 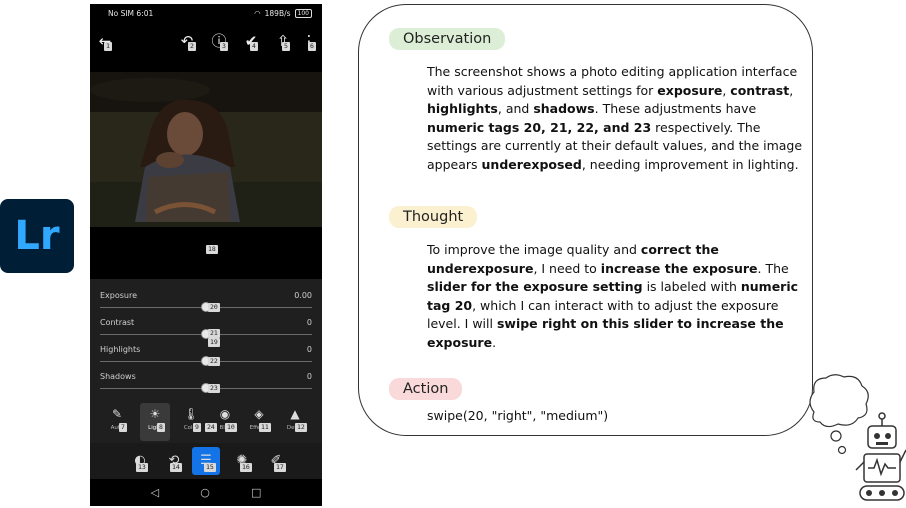 What do you see at coordinates (535, 287) in the screenshot?
I see `th-b3: slider for the exposure setting` at bounding box center [535, 287].